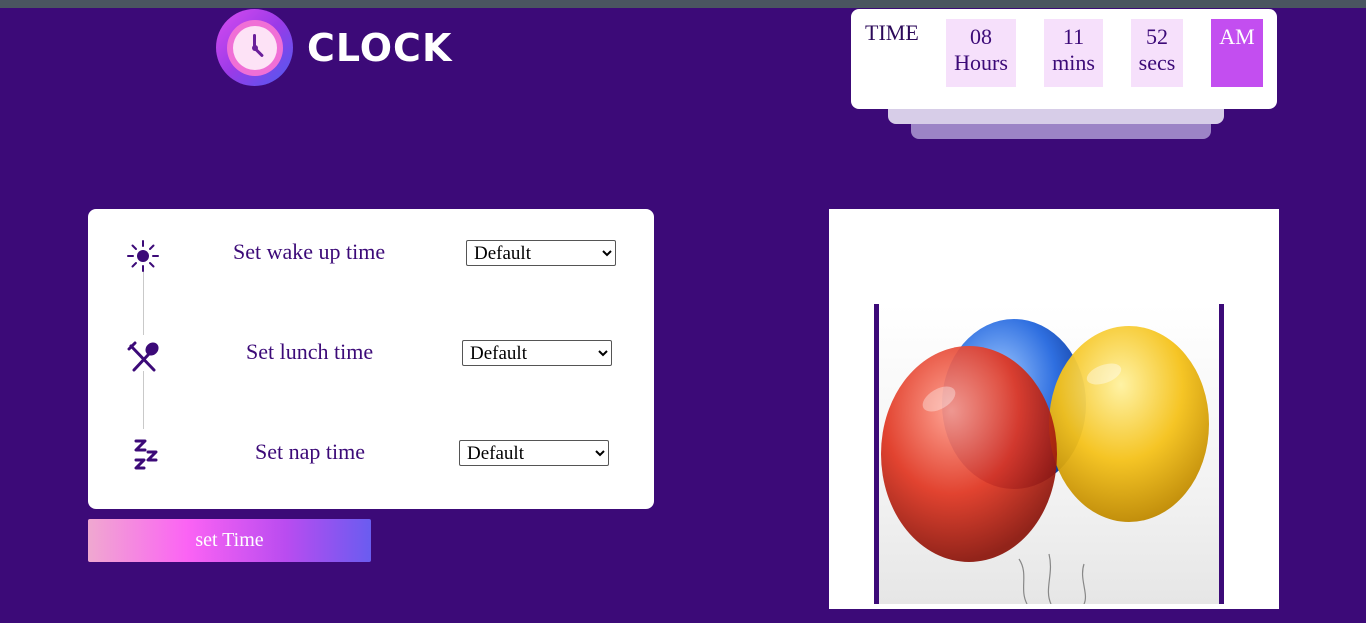 The height and width of the screenshot is (623, 1366). I want to click on hours-unit: Hours, so click(981, 62).